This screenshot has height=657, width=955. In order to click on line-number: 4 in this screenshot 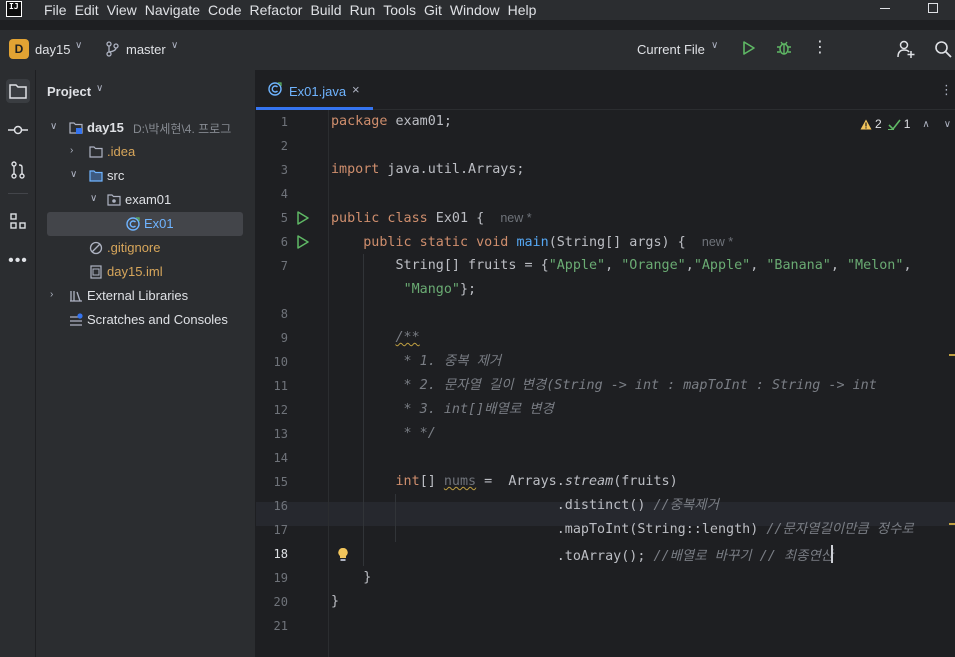, I will do `click(272, 194)`.